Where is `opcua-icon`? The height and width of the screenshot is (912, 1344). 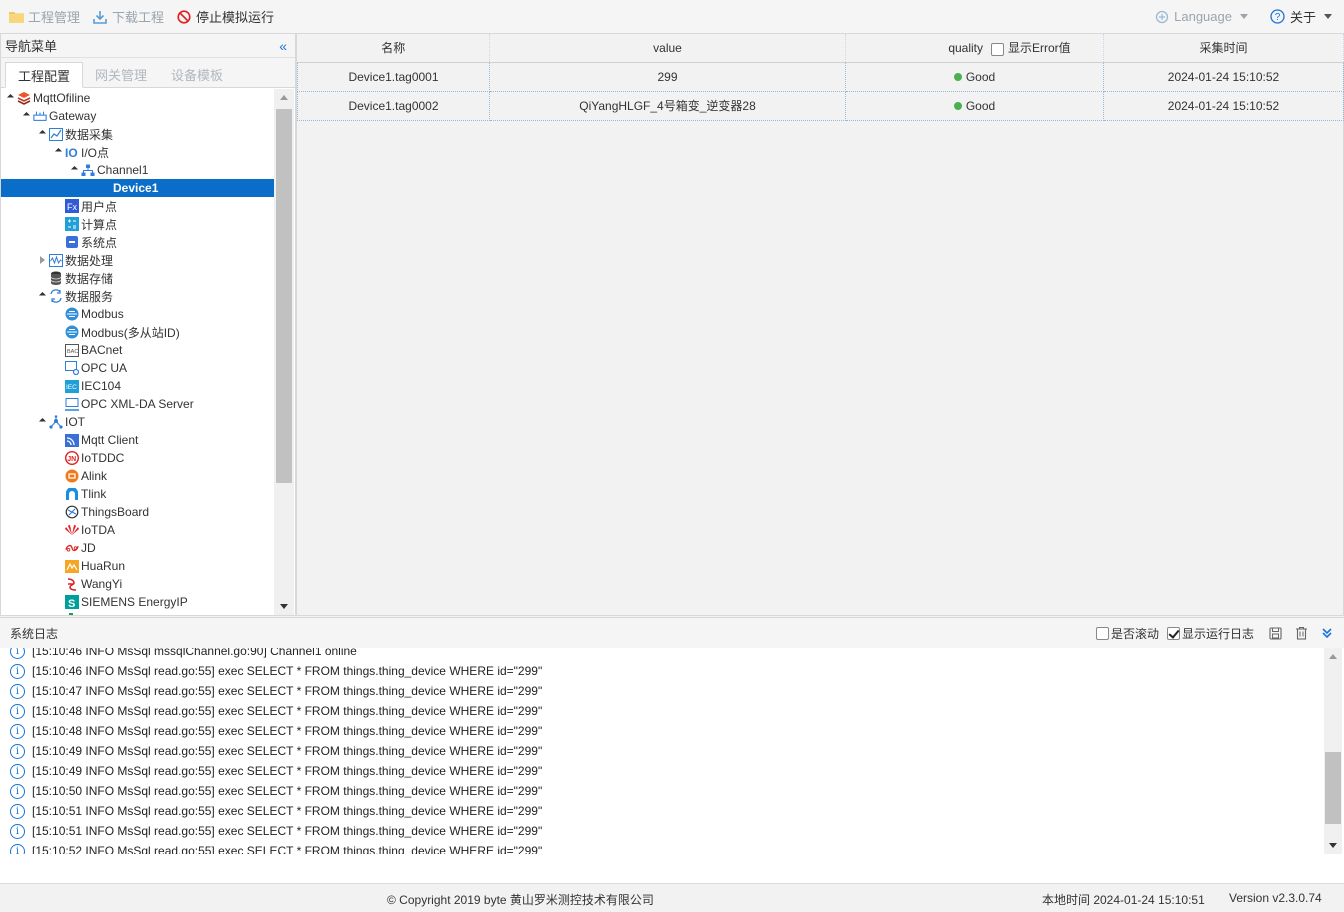
opcua-icon is located at coordinates (72, 368).